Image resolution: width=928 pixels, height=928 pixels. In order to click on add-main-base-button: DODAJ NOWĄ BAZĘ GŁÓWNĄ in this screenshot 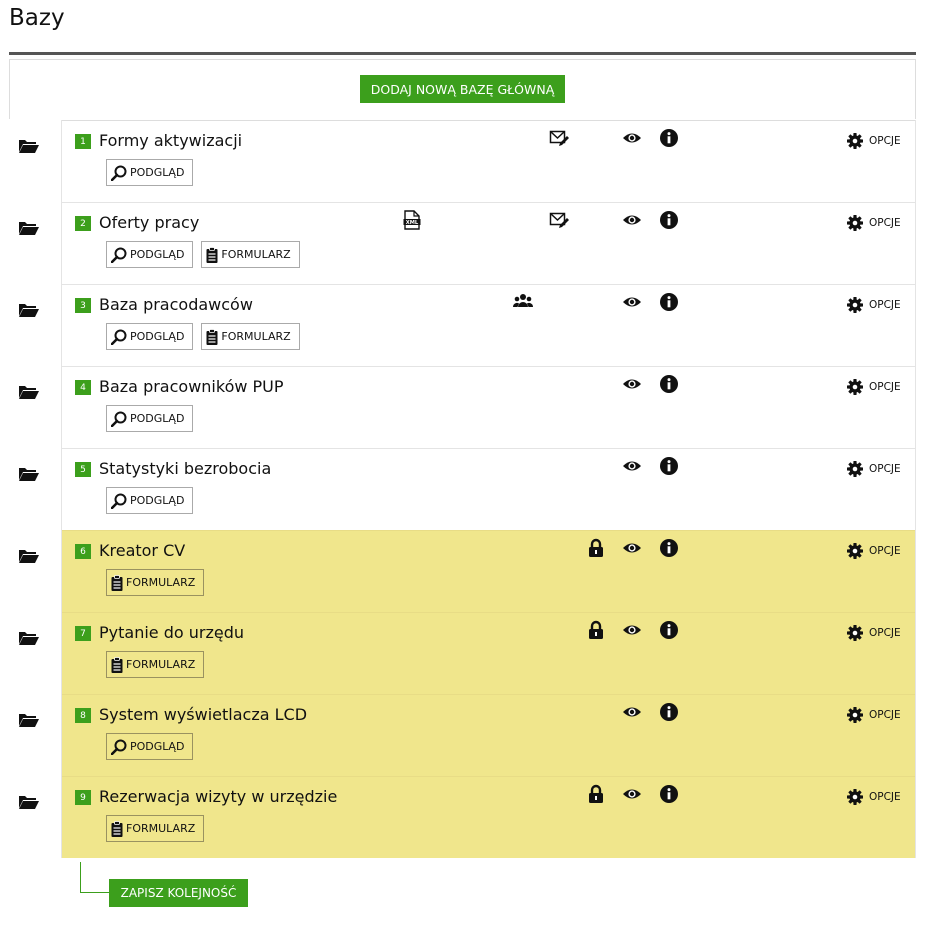, I will do `click(462, 89)`.